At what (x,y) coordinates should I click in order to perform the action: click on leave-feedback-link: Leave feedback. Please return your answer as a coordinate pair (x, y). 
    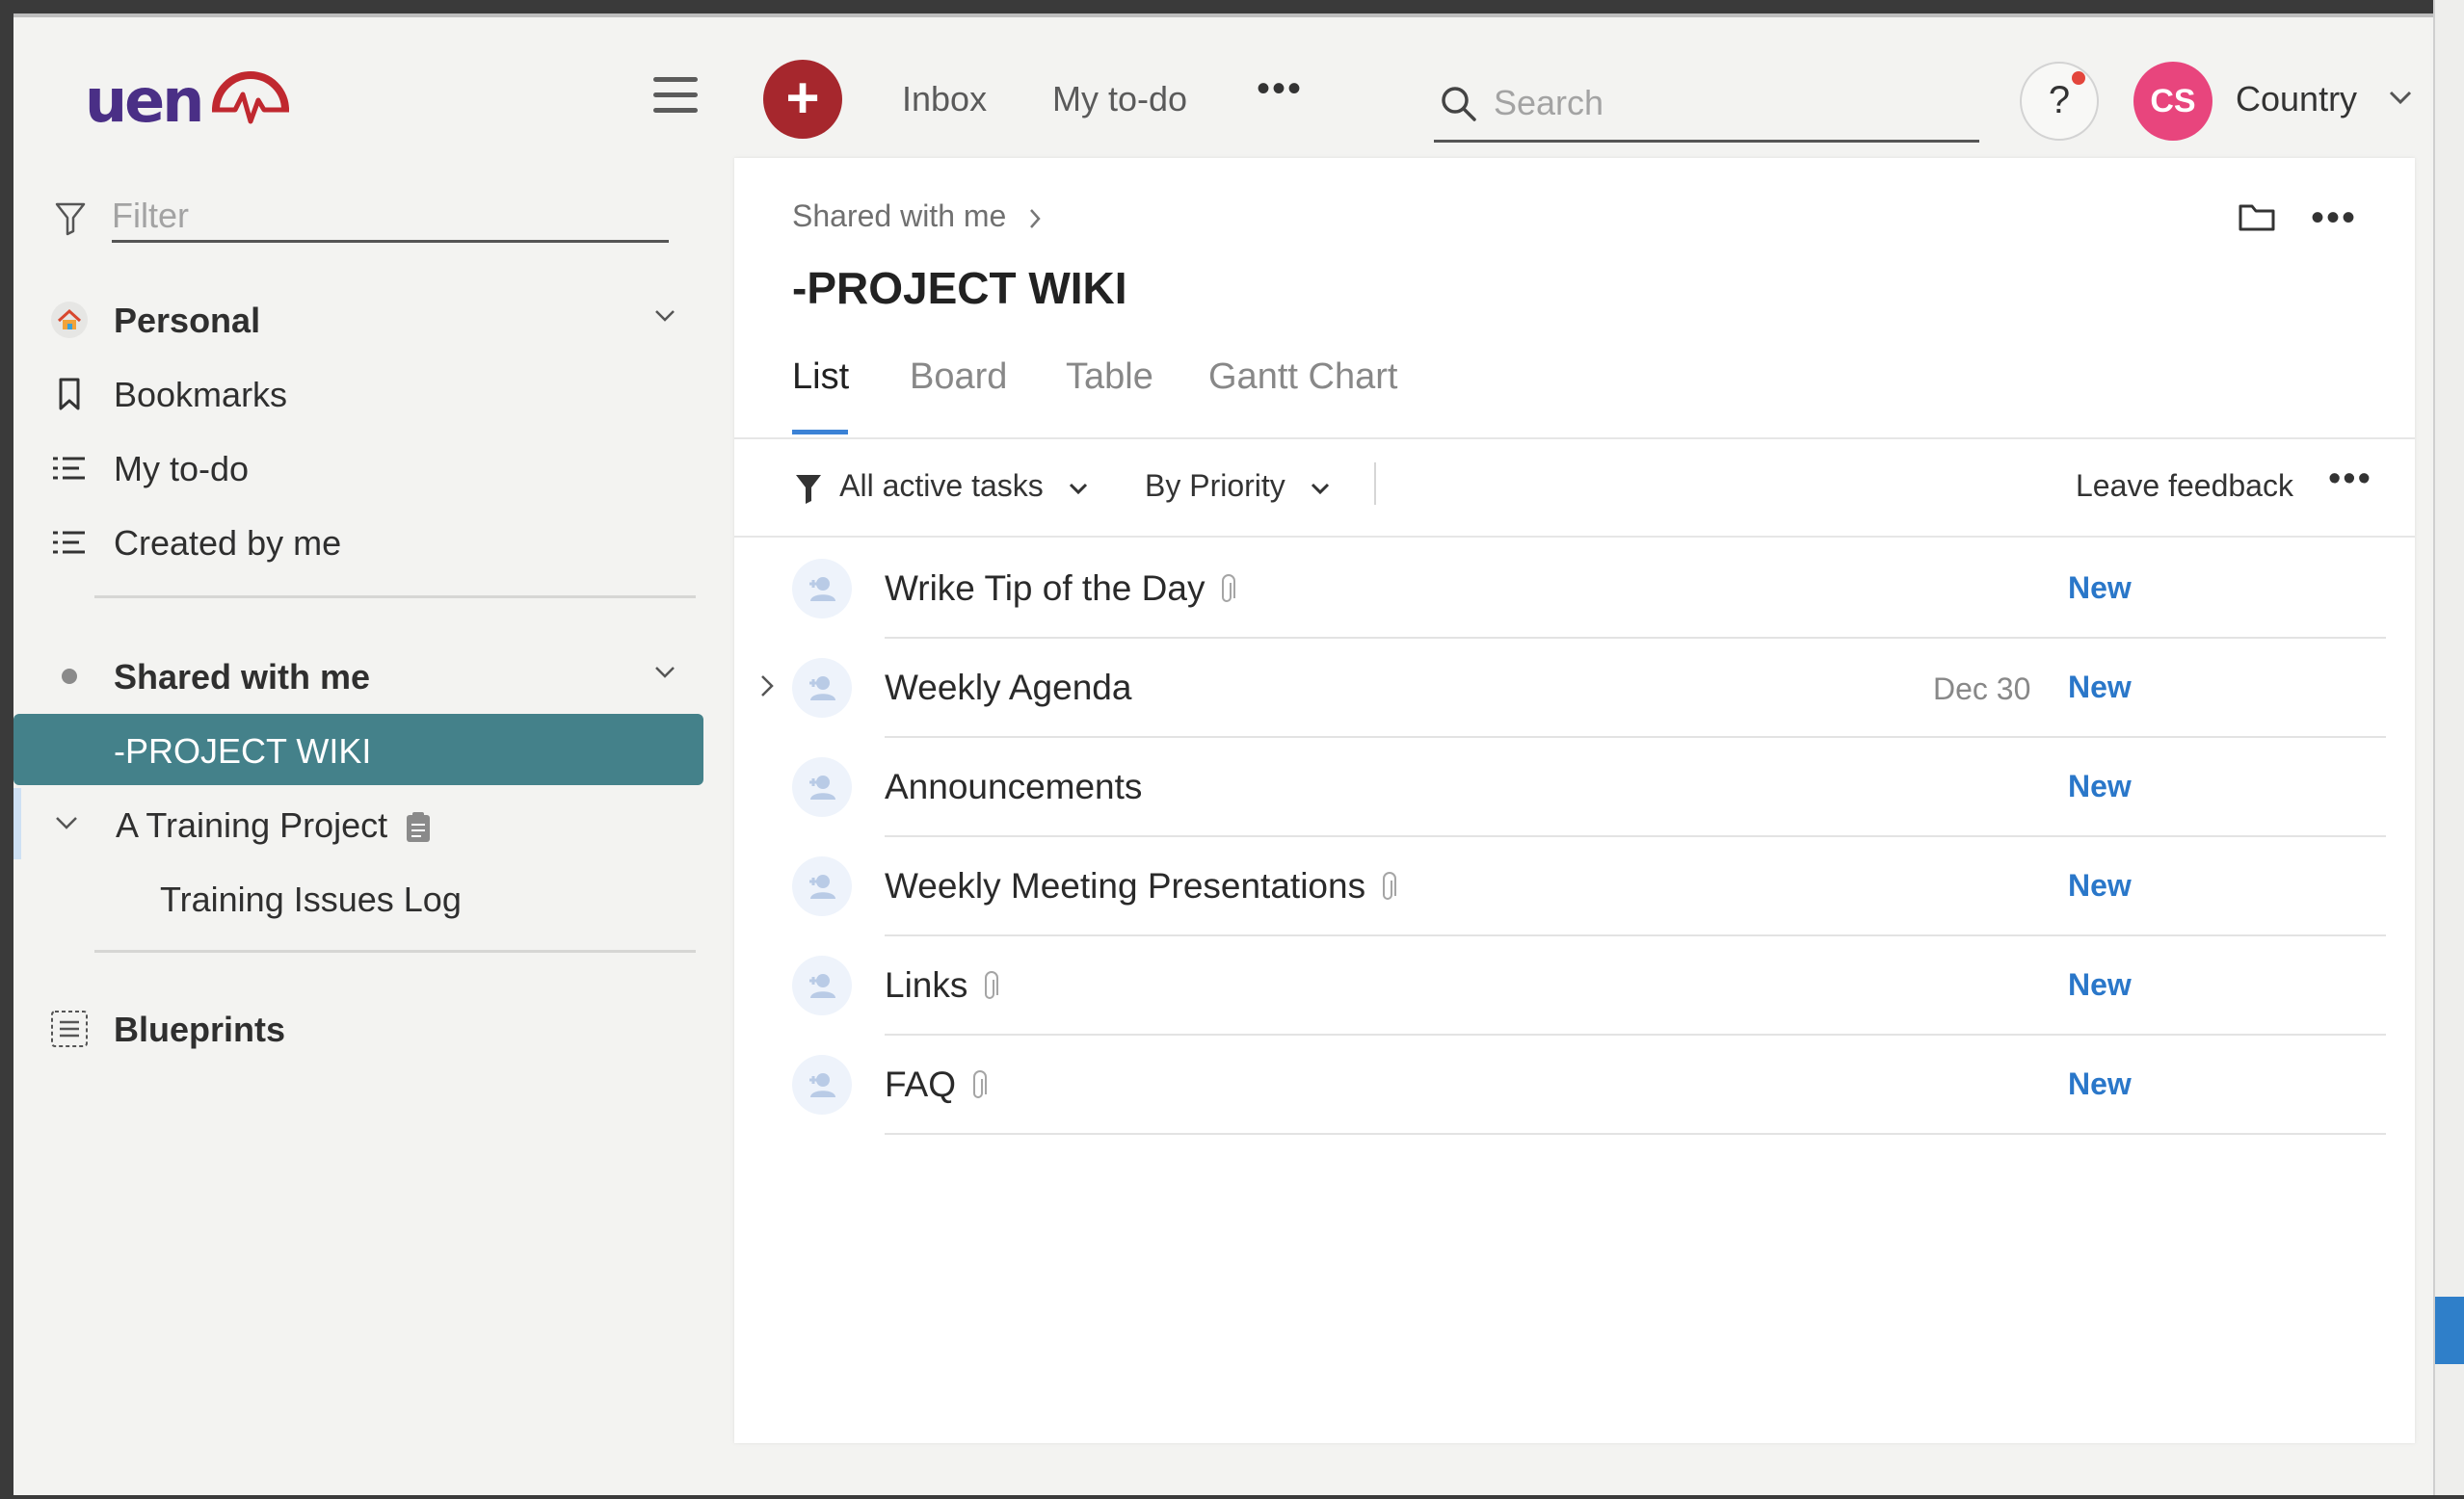
    Looking at the image, I should click on (2184, 486).